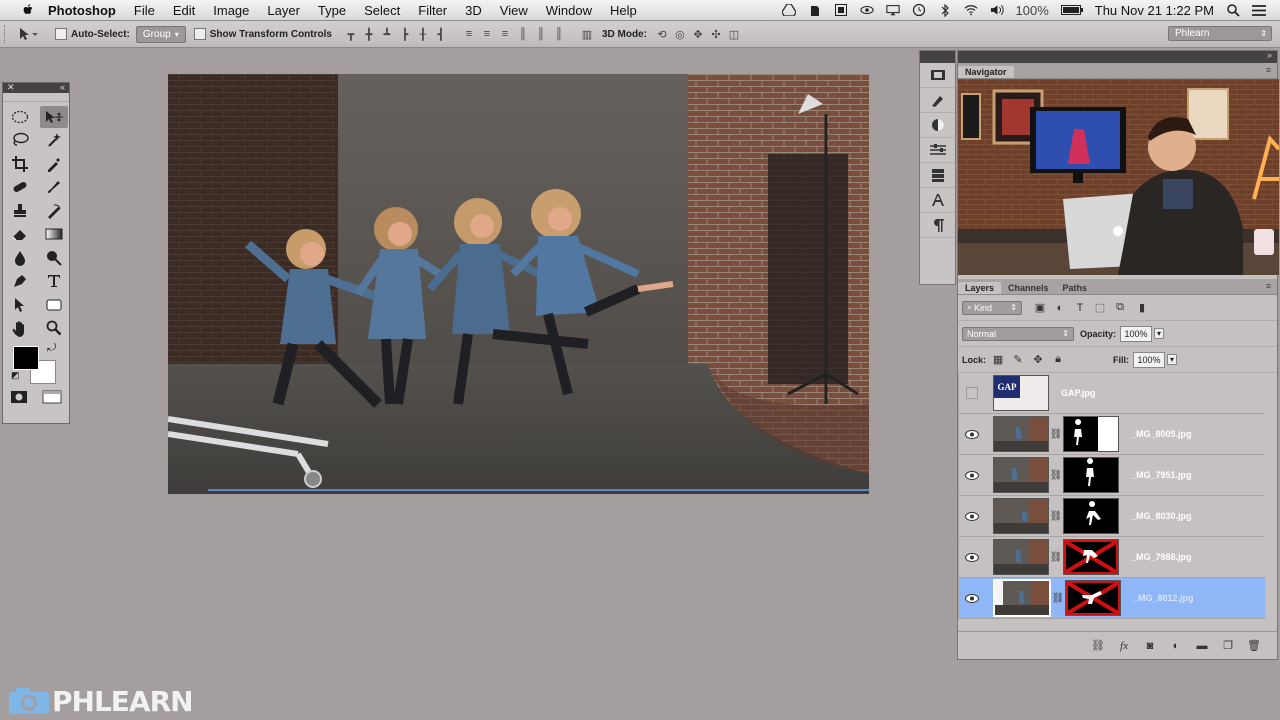 Image resolution: width=1280 pixels, height=720 pixels. What do you see at coordinates (387, 34) in the screenshot?
I see `align-bottom-icon: ┻` at bounding box center [387, 34].